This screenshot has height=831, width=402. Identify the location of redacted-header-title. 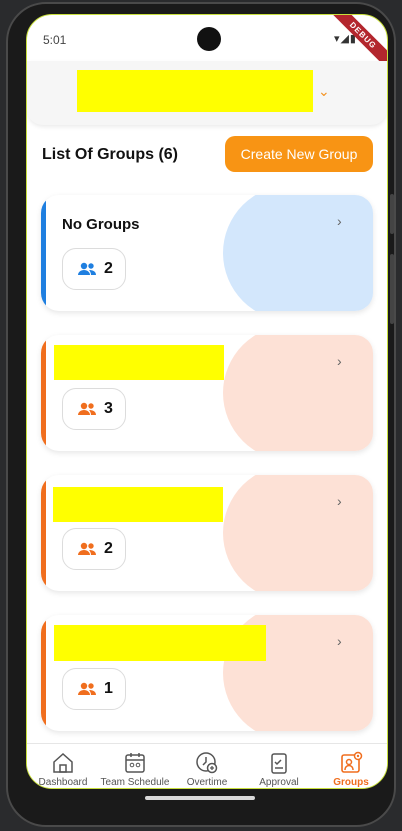
(195, 91).